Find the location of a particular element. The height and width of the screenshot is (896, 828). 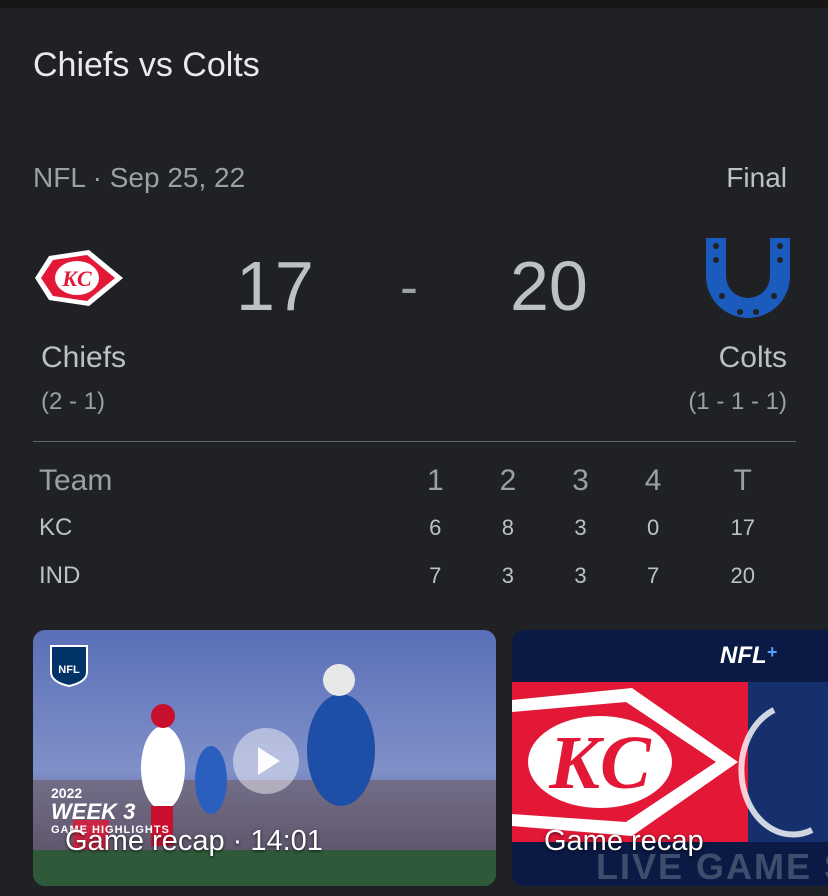

home-score: 17 is located at coordinates (275, 286).